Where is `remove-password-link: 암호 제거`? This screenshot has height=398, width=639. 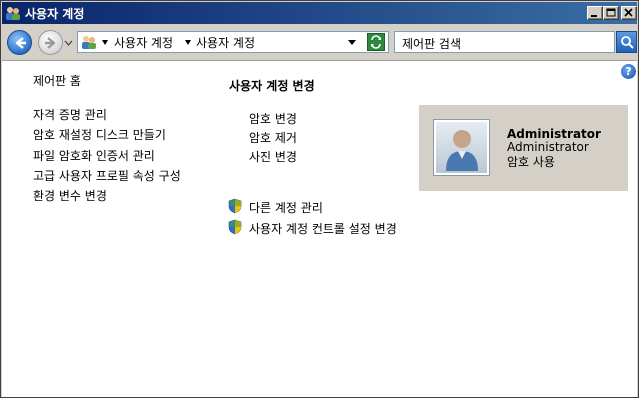
remove-password-link: 암호 제거 is located at coordinates (273, 137).